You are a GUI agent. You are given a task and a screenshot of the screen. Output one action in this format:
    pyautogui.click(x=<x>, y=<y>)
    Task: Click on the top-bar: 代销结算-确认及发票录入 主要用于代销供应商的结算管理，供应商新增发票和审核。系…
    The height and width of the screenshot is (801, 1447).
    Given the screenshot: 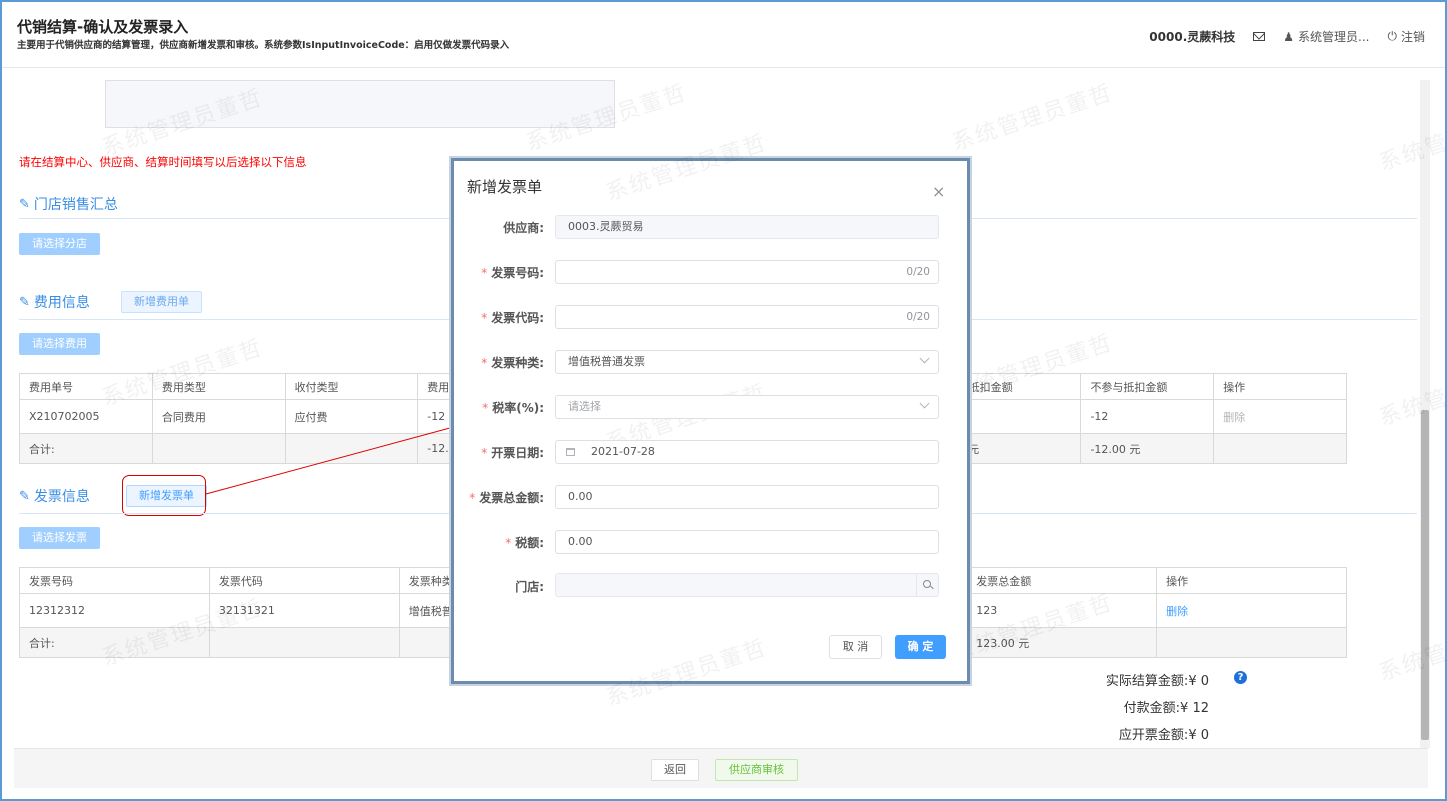 What is the action you would take?
    pyautogui.click(x=723, y=35)
    